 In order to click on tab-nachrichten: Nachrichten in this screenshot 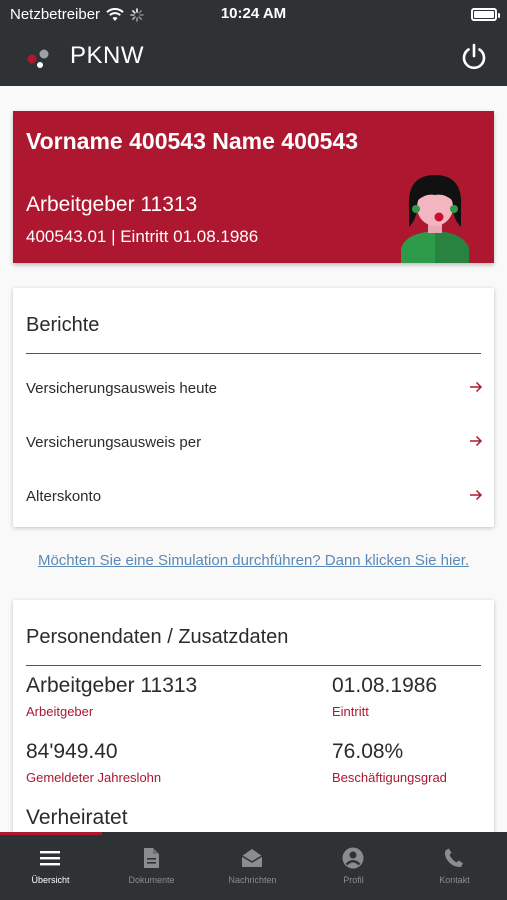, I will do `click(252, 866)`.